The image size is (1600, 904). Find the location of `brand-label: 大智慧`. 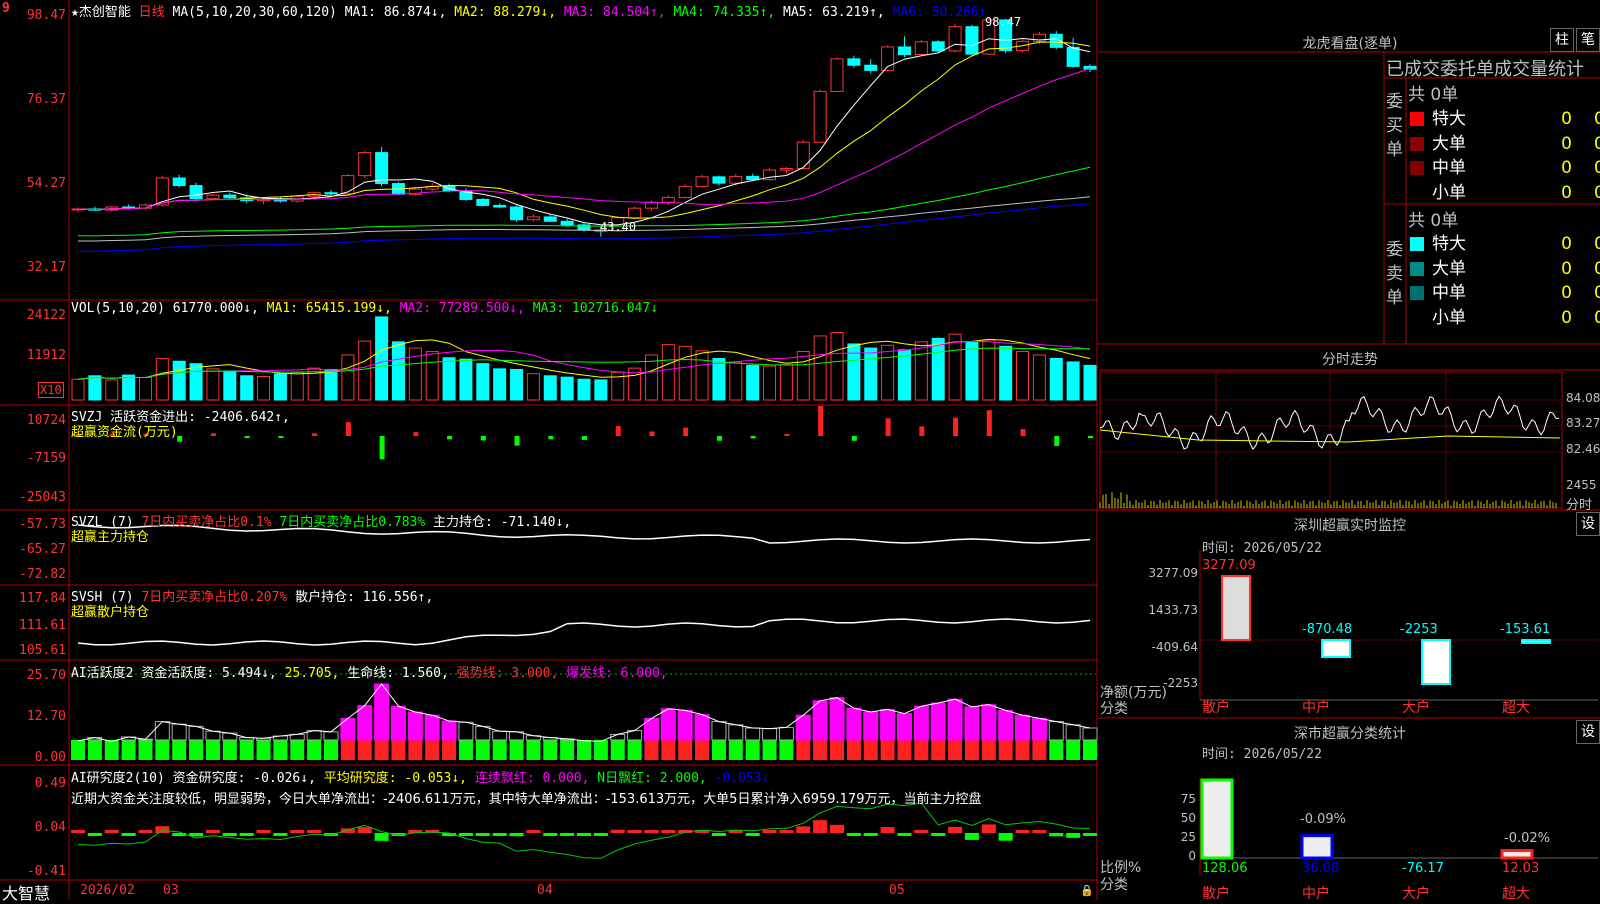

brand-label: 大智慧 is located at coordinates (26, 892).